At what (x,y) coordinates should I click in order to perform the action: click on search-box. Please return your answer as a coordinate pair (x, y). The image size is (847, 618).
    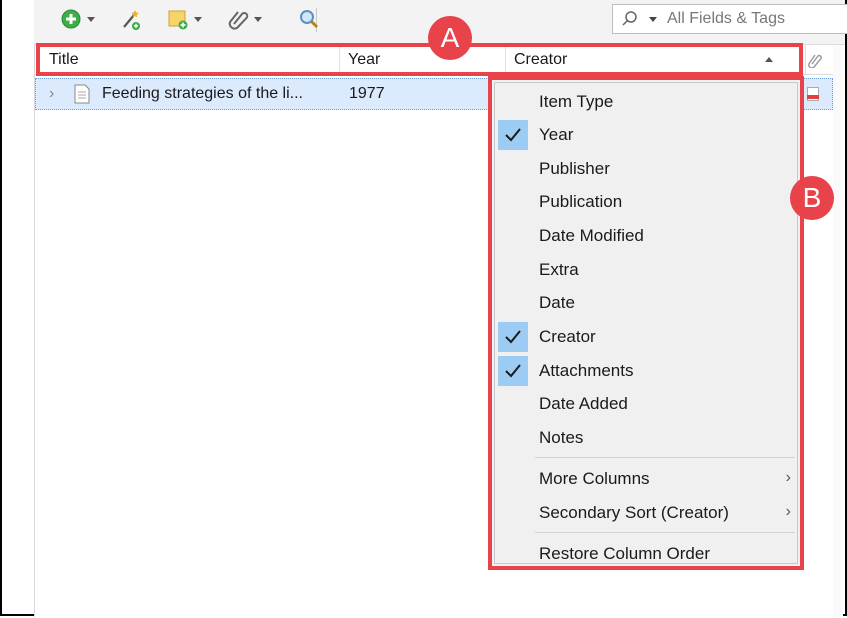
    Looking at the image, I should click on (729, 19).